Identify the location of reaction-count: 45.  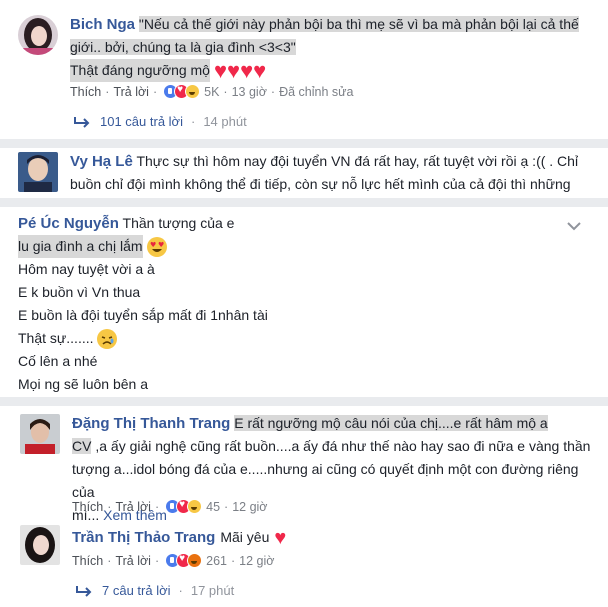
(213, 507).